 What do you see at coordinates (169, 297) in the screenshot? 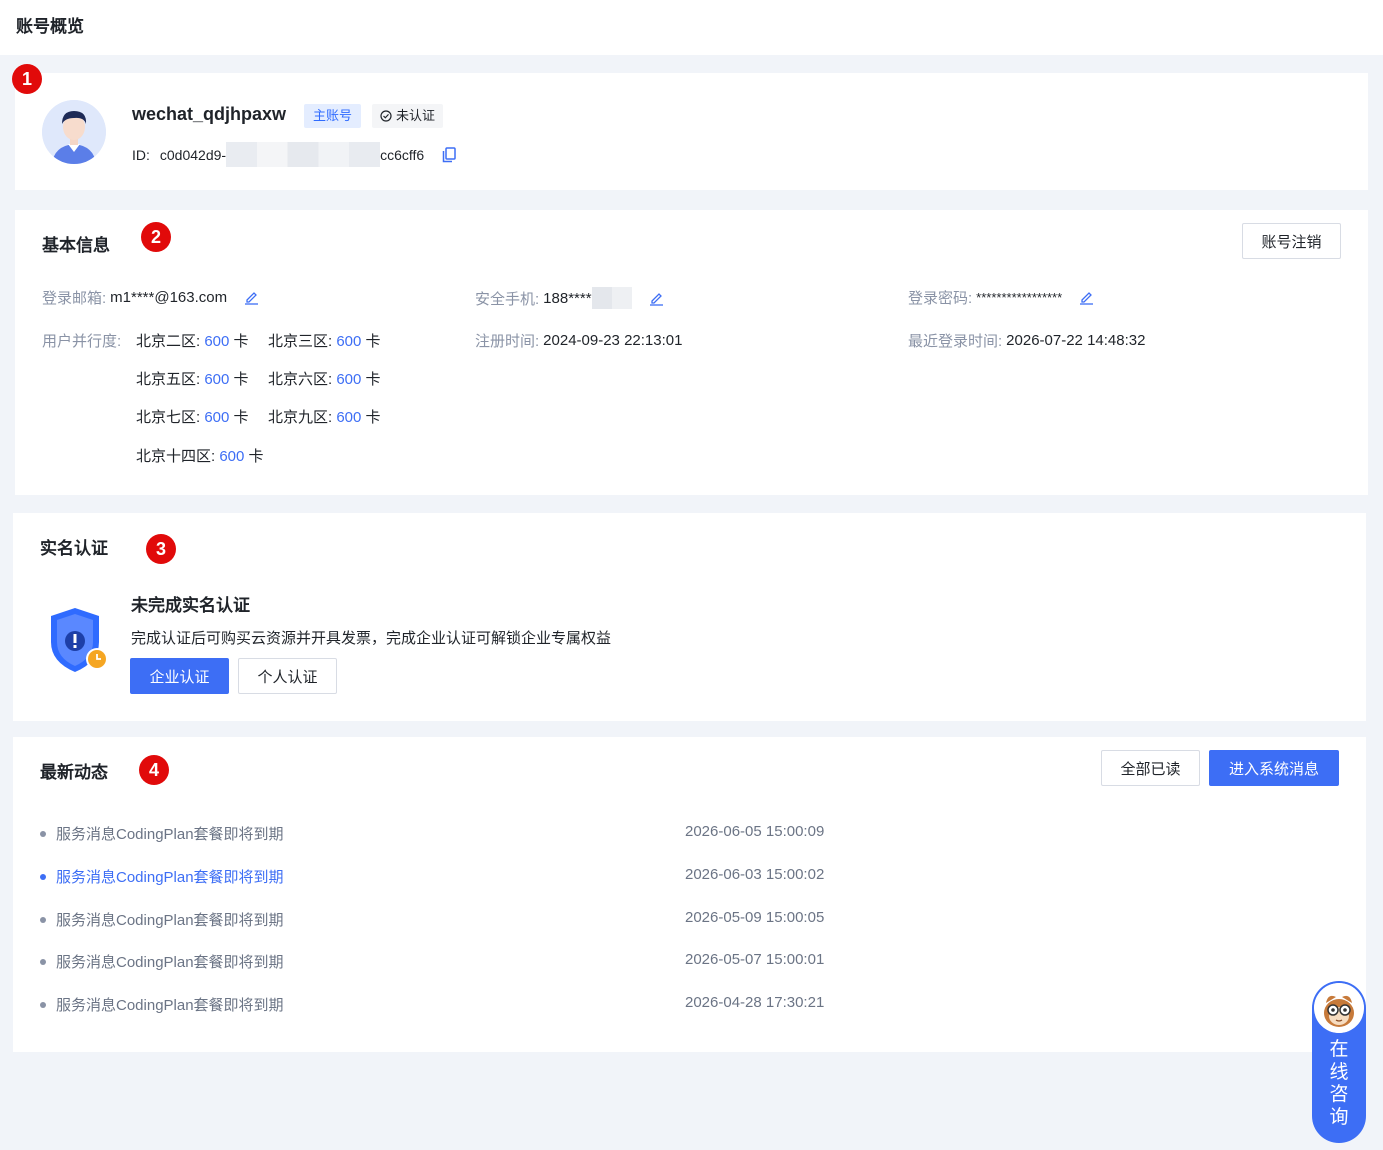
I see `login-email-value: m1****@163.com` at bounding box center [169, 297].